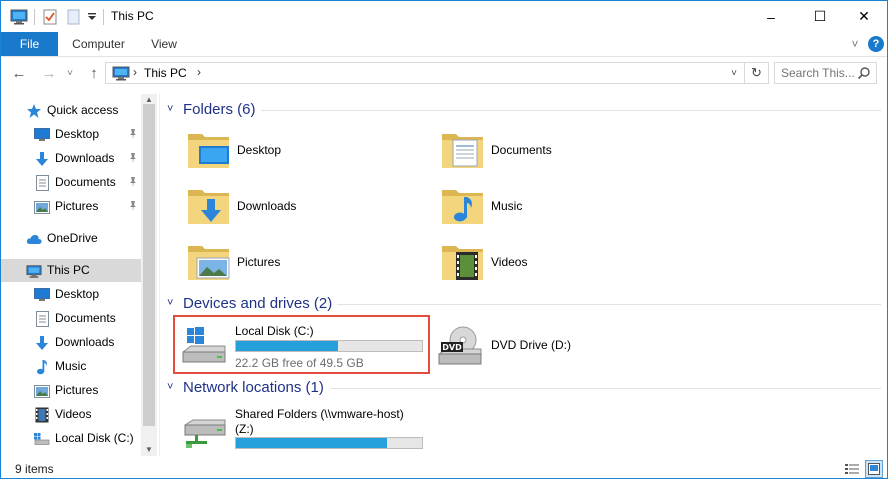 This screenshot has width=890, height=481. I want to click on properties-checklist-icon, so click(50, 17).